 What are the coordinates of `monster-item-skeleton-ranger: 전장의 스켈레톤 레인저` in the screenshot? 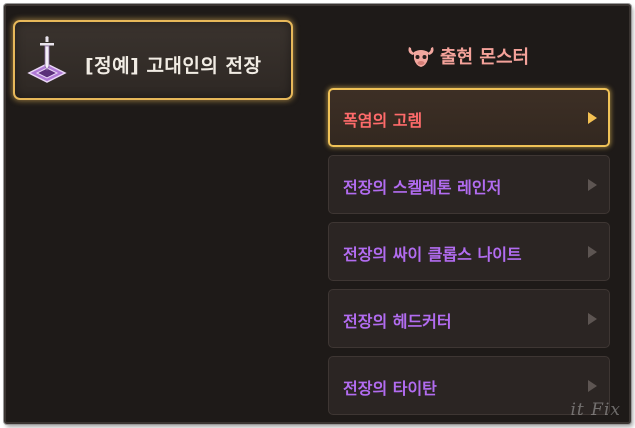 It's located at (469, 184).